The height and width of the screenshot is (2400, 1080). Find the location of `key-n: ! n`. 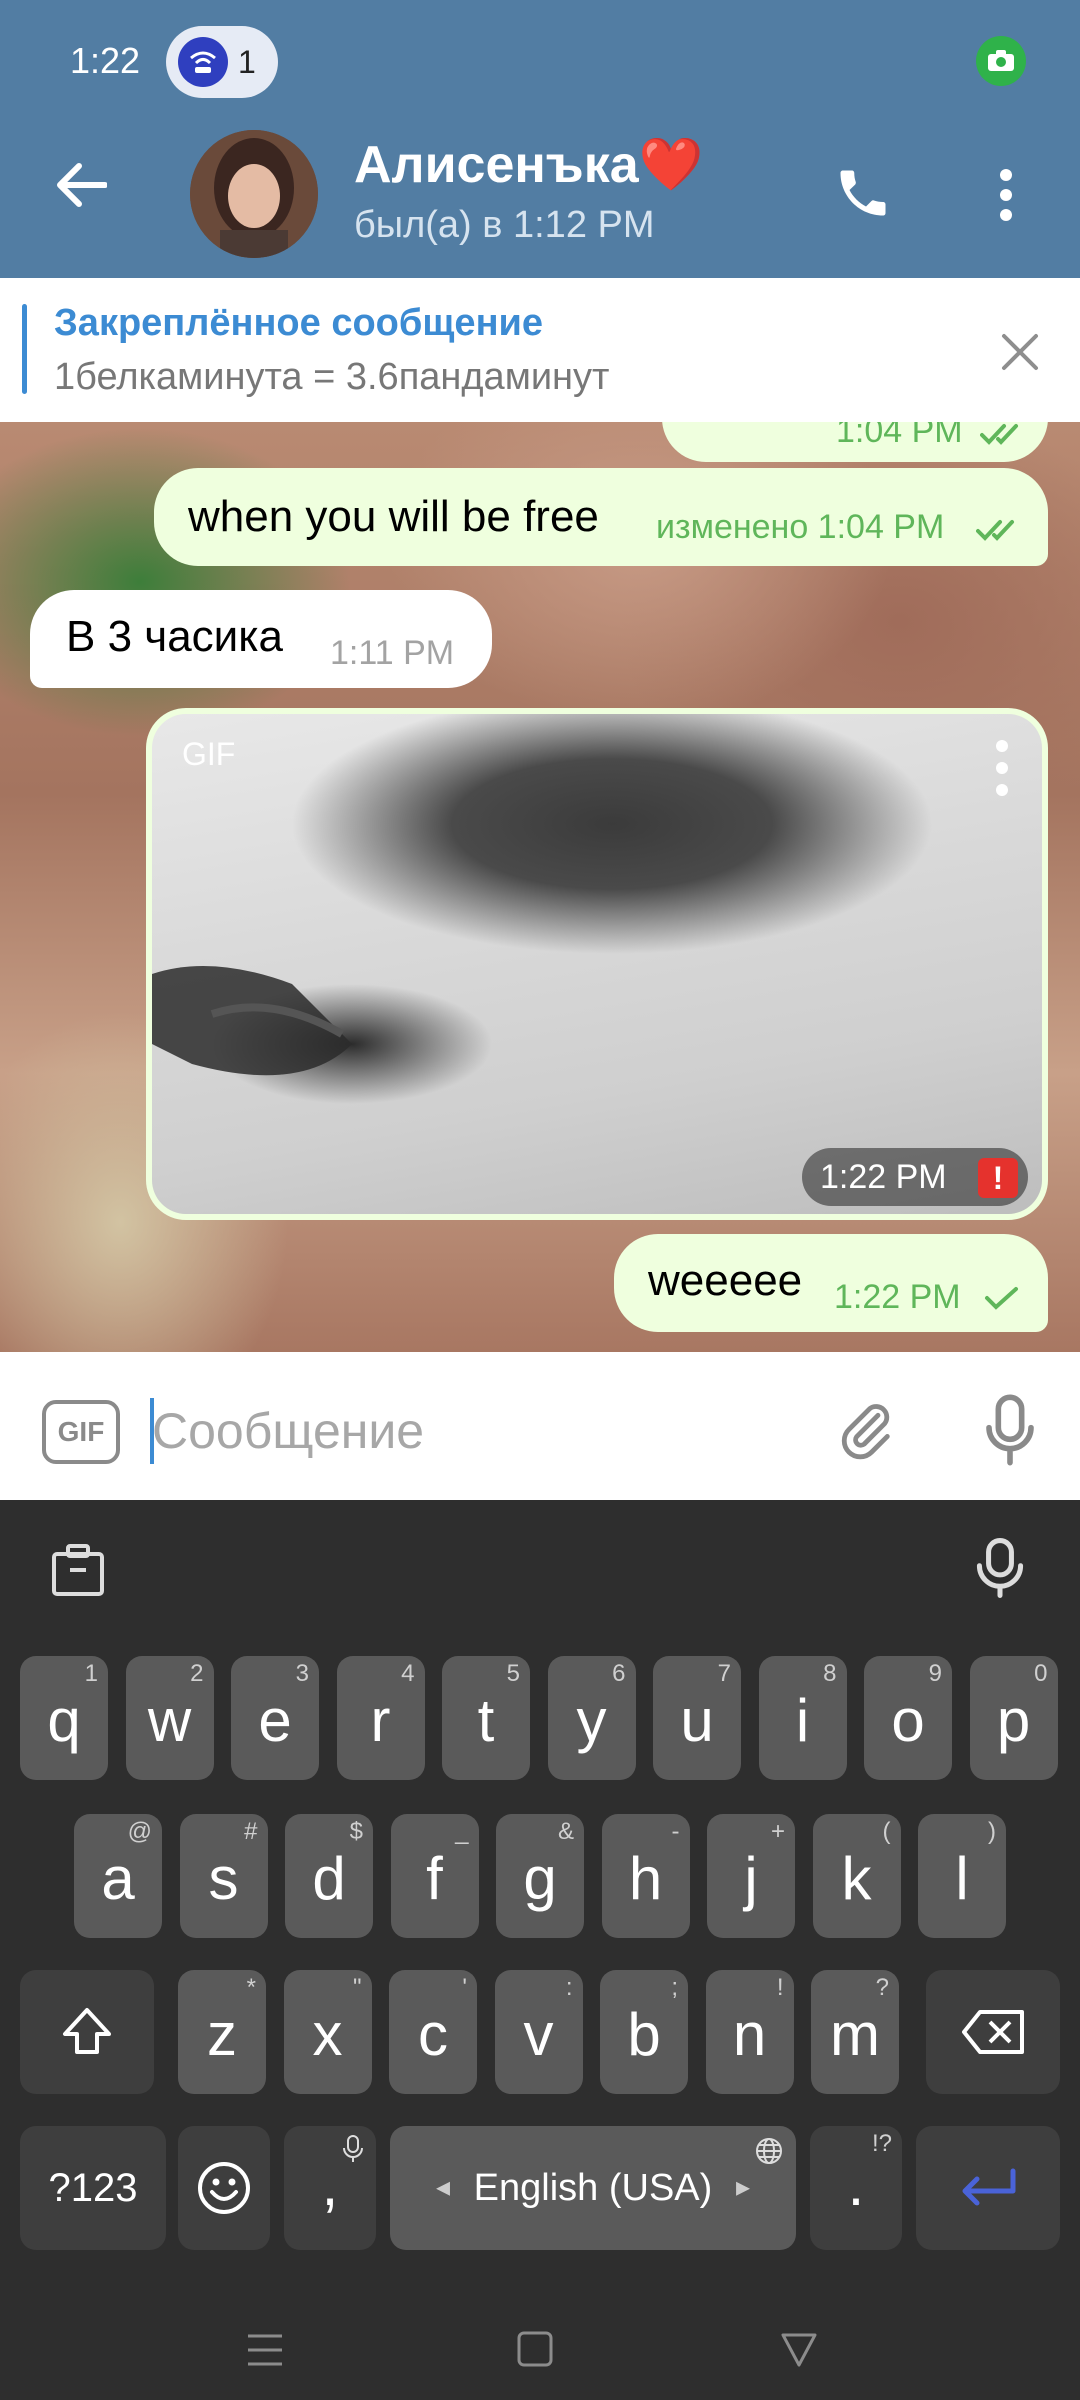

key-n: ! n is located at coordinates (749, 2032).